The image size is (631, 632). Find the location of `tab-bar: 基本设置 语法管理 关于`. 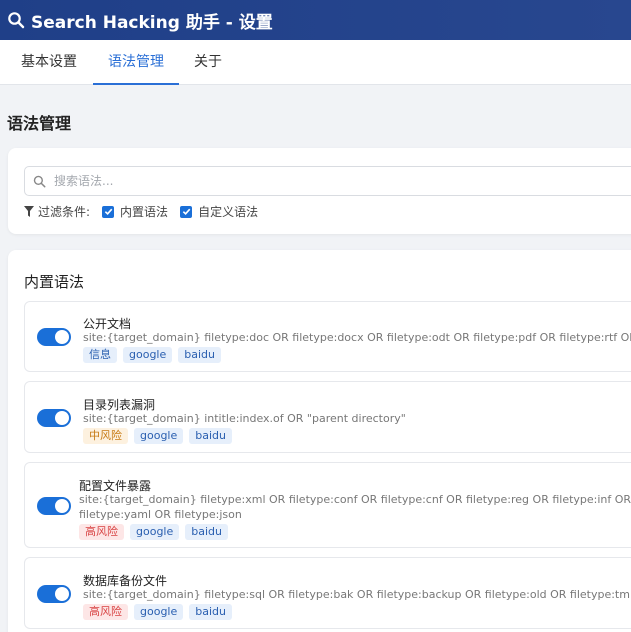

tab-bar: 基本设置 语法管理 关于 is located at coordinates (315, 62).